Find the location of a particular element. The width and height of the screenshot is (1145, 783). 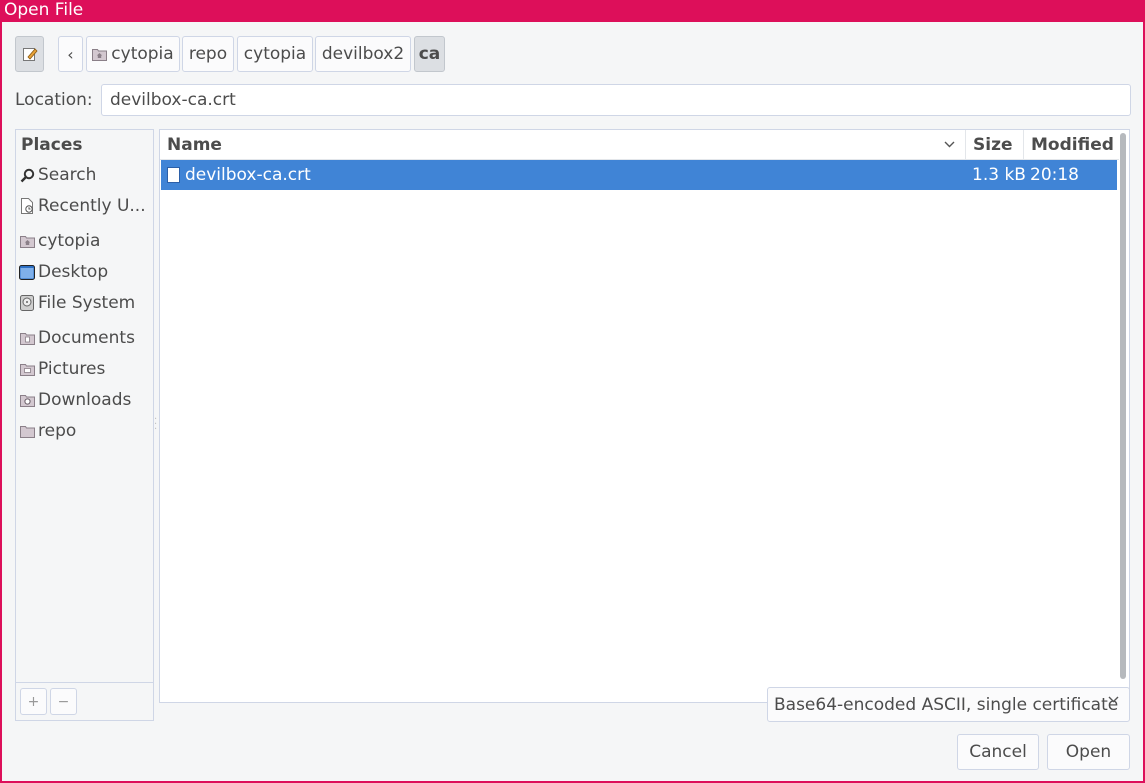

pictures-folder-icon is located at coordinates (27, 369).